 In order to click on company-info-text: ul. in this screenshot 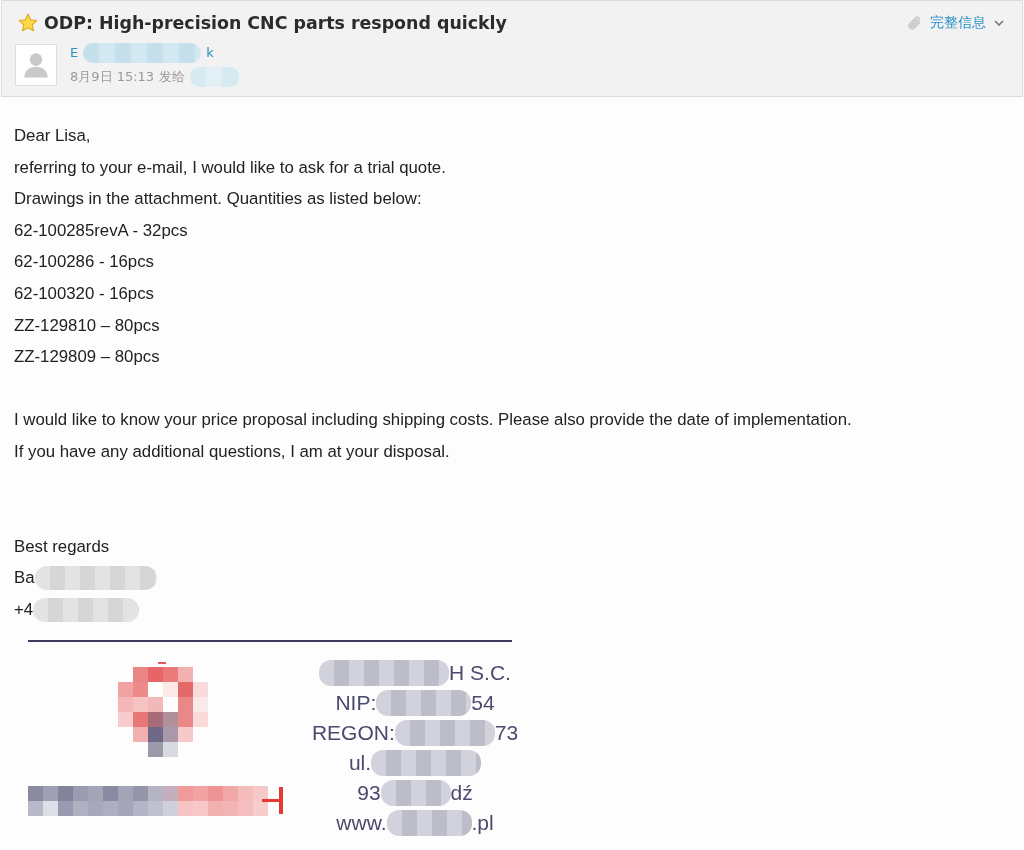, I will do `click(360, 762)`.